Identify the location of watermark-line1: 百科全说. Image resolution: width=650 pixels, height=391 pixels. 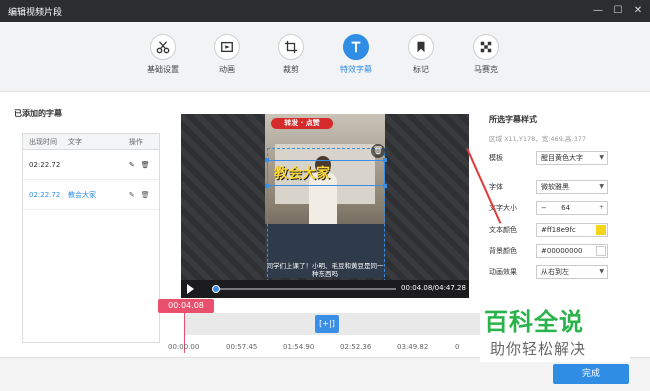
(534, 322).